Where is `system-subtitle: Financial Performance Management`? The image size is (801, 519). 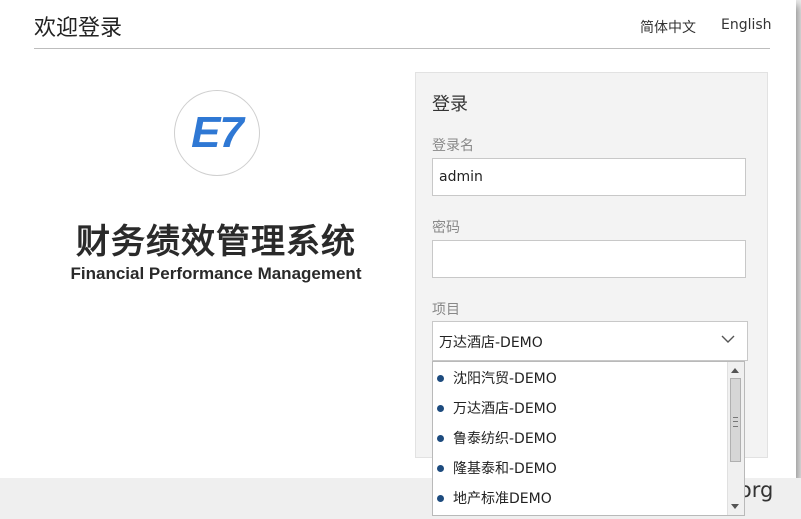
system-subtitle: Financial Performance Management is located at coordinates (216, 273).